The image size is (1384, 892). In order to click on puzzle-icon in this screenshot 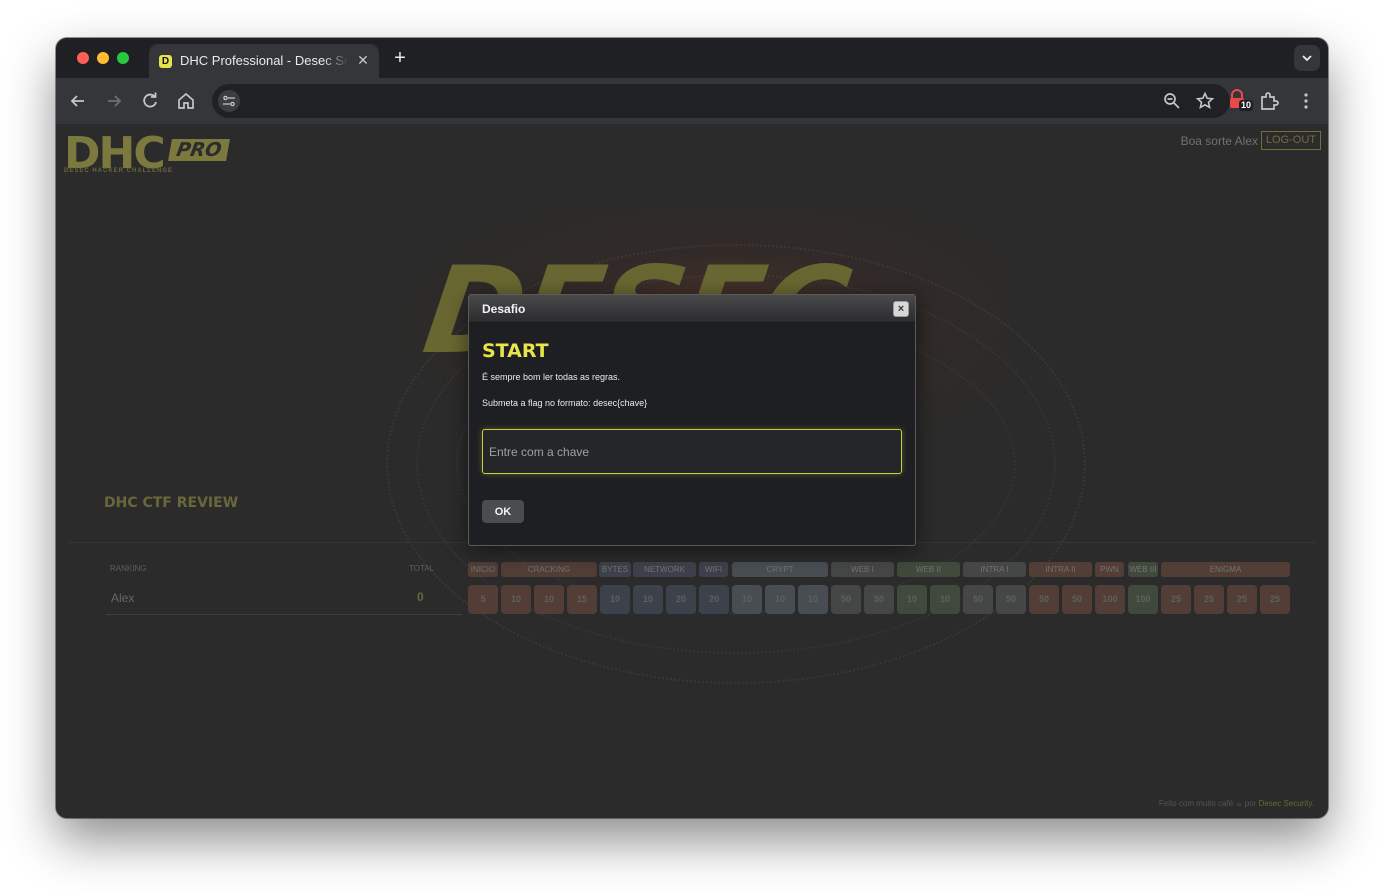, I will do `click(1270, 101)`.